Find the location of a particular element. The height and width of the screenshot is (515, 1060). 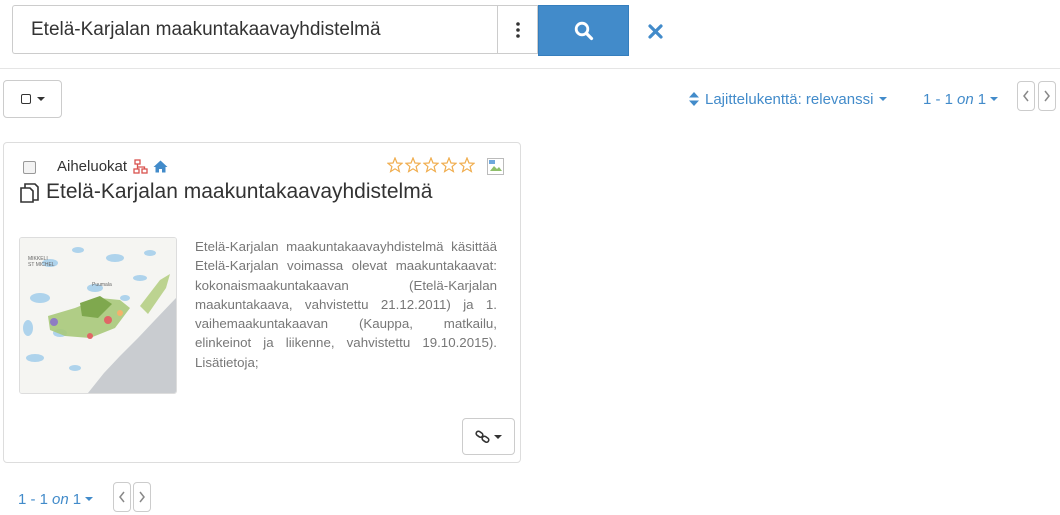

result-thumbnail: MIKKELI ST MICHEL Puumala is located at coordinates (98, 315).